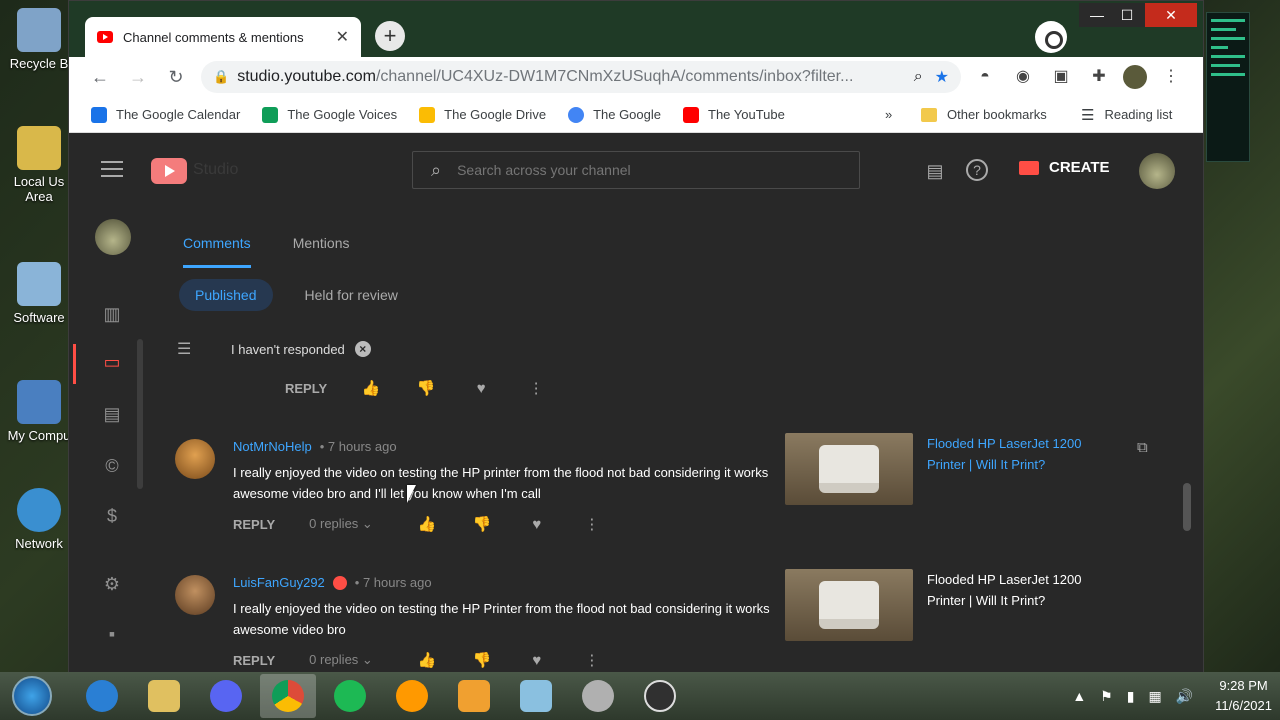 This screenshot has height=720, width=1280. I want to click on other-bookmarks: Other bookmarks, so click(984, 114).